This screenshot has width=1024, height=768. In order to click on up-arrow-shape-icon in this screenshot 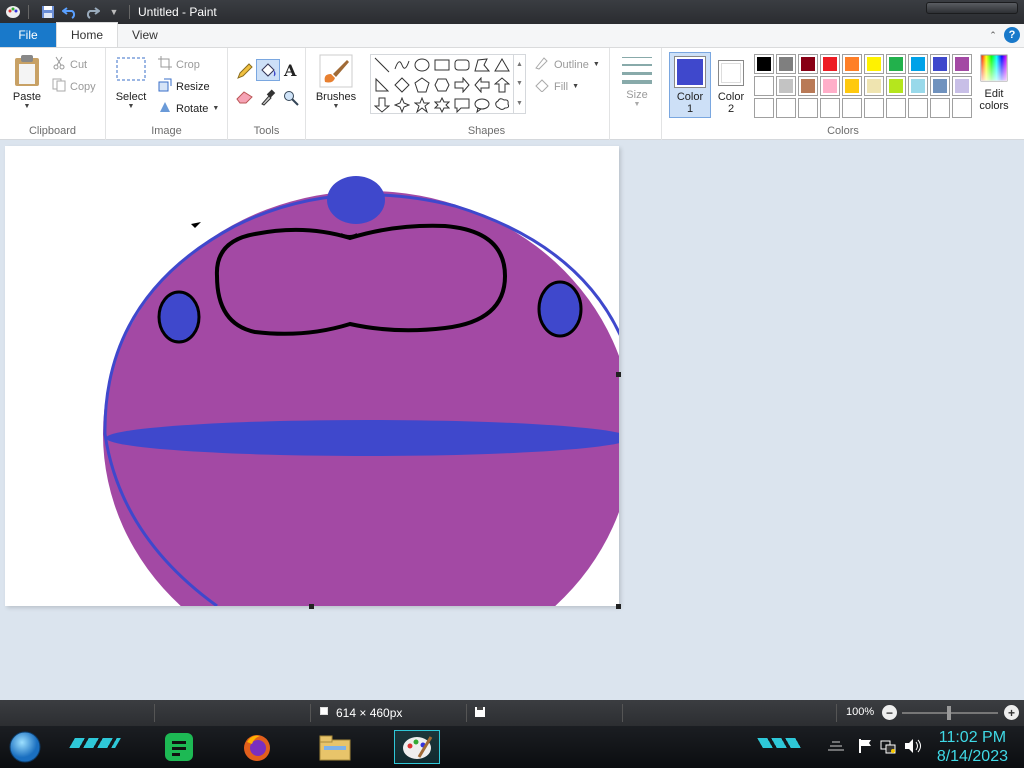, I will do `click(502, 85)`.